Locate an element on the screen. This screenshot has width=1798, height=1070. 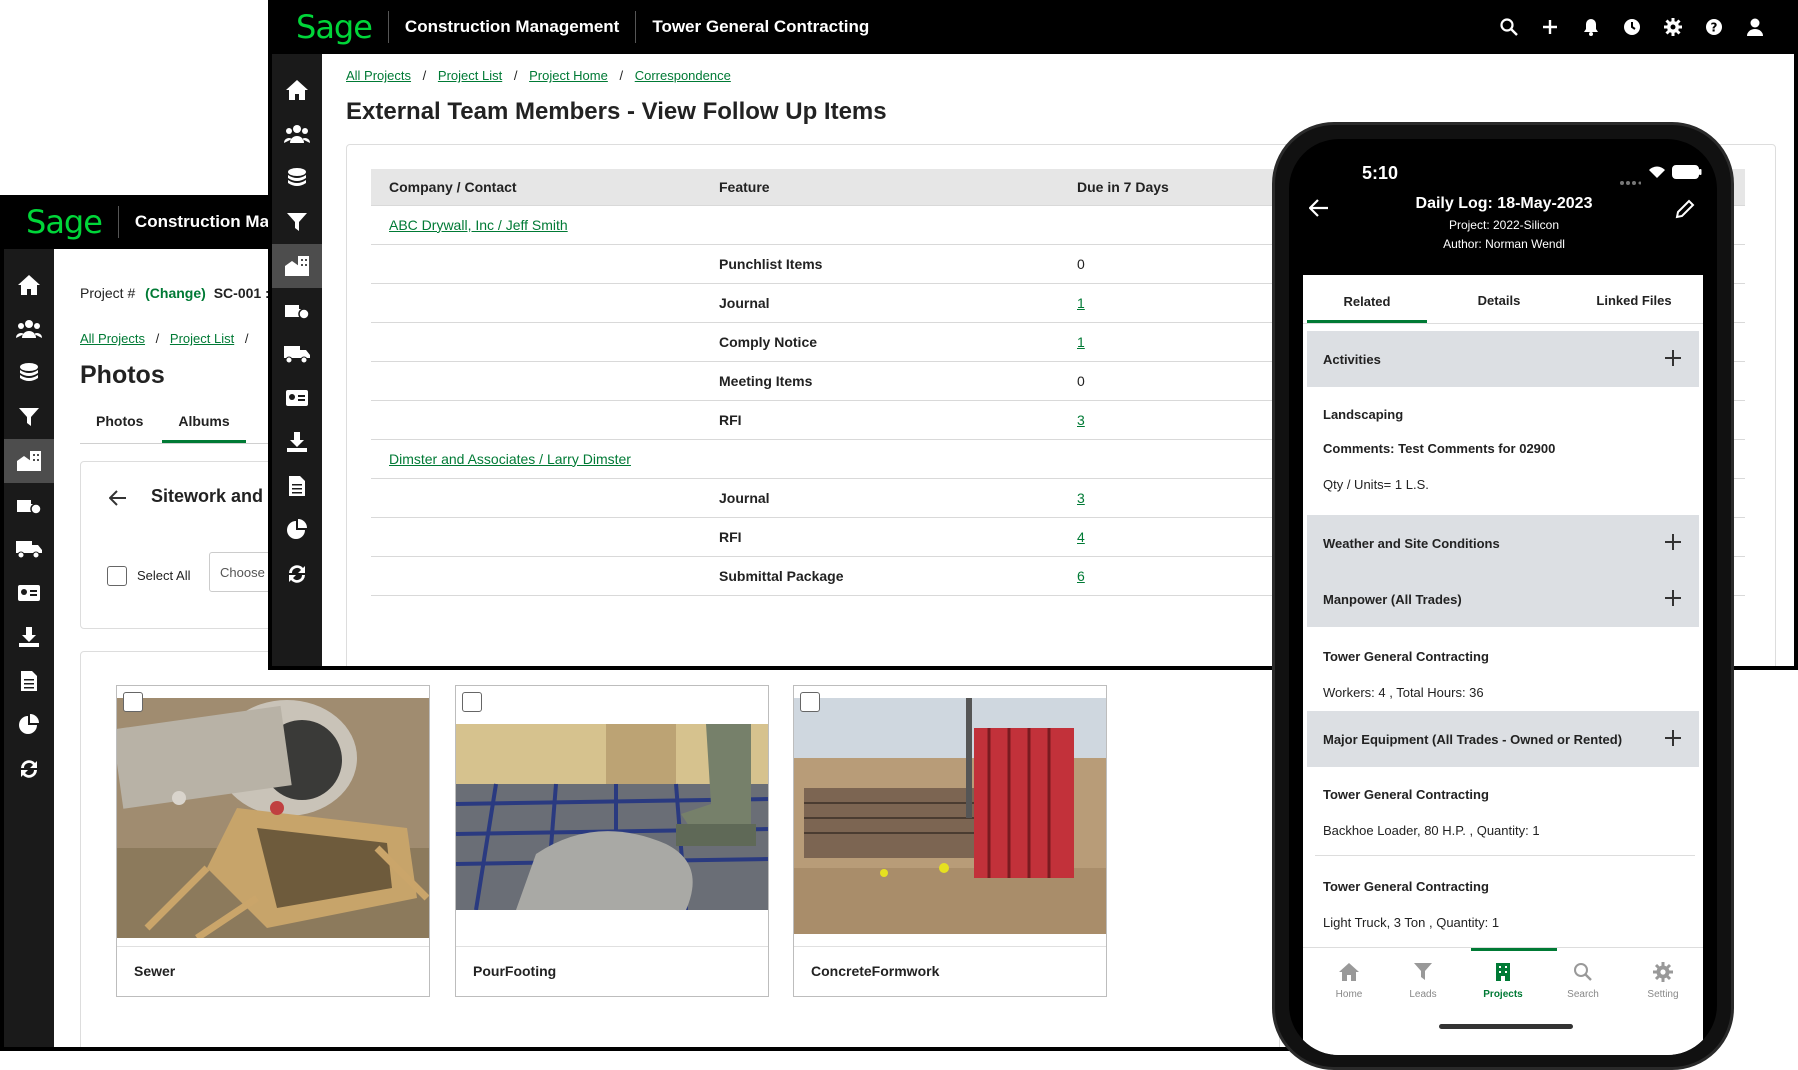
equipment-company: Tower General Contracting is located at coordinates (1406, 794).